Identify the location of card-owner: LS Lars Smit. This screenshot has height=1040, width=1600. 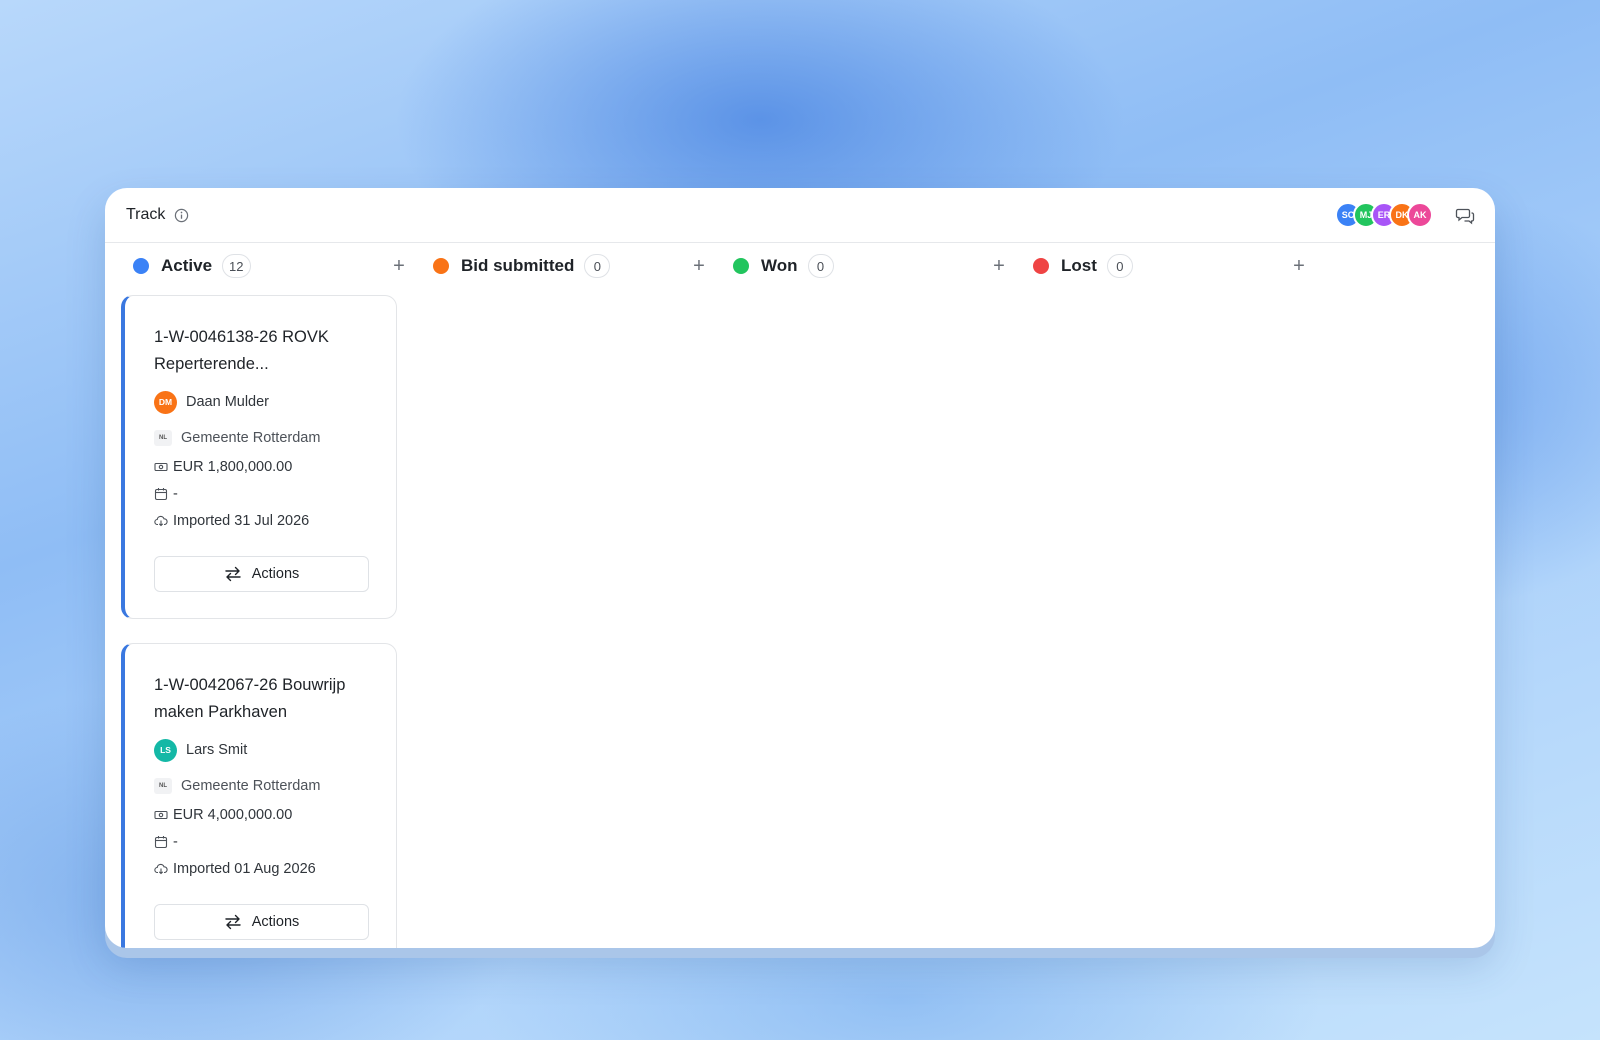
(261, 750).